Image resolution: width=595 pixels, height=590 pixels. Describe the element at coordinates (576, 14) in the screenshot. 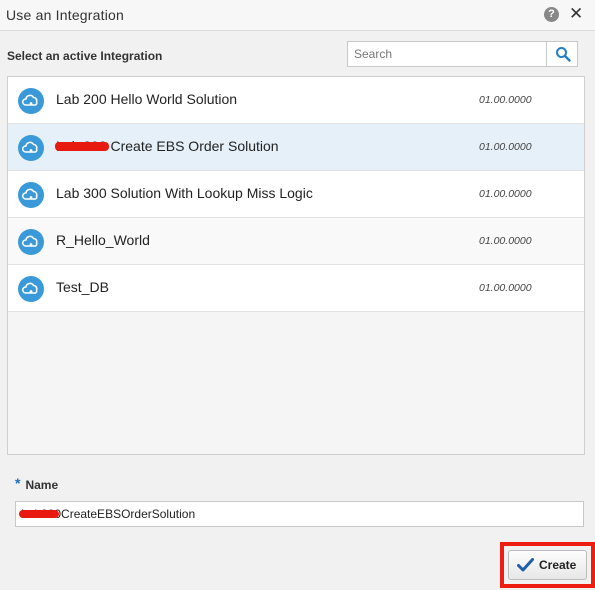

I see `close-icon: ✕` at that location.